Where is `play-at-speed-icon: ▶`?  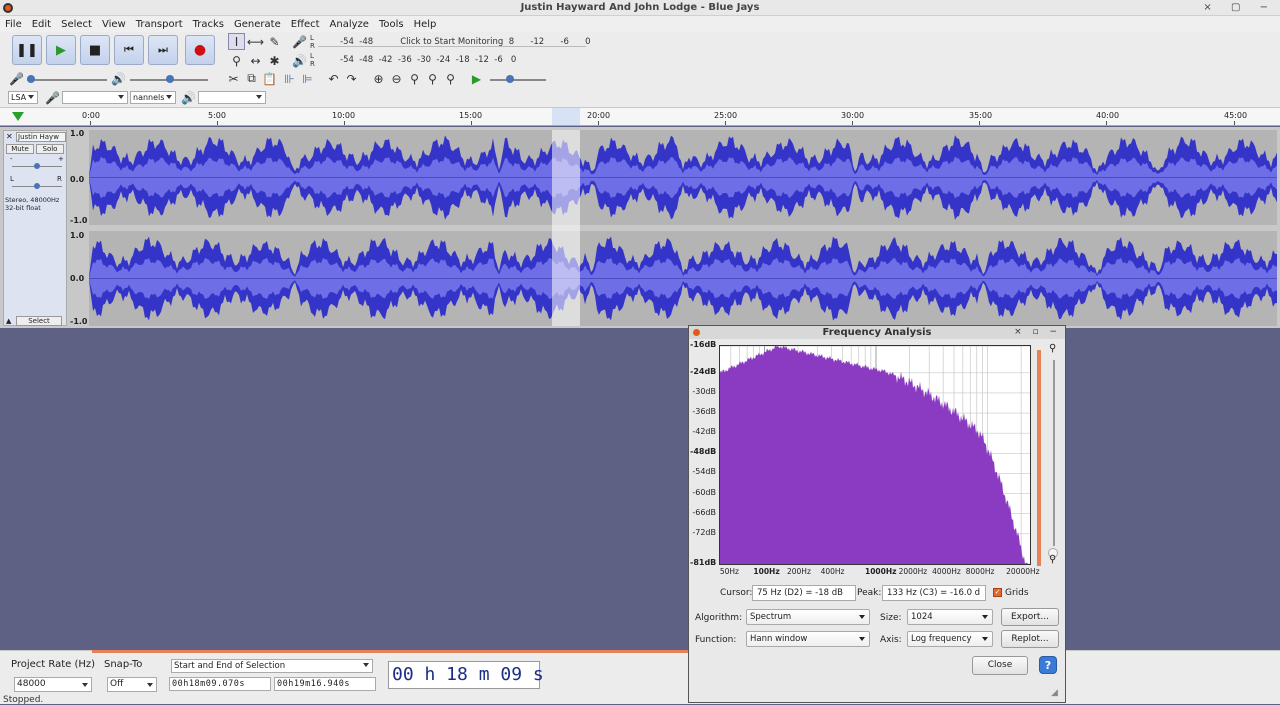 play-at-speed-icon: ▶ is located at coordinates (476, 78).